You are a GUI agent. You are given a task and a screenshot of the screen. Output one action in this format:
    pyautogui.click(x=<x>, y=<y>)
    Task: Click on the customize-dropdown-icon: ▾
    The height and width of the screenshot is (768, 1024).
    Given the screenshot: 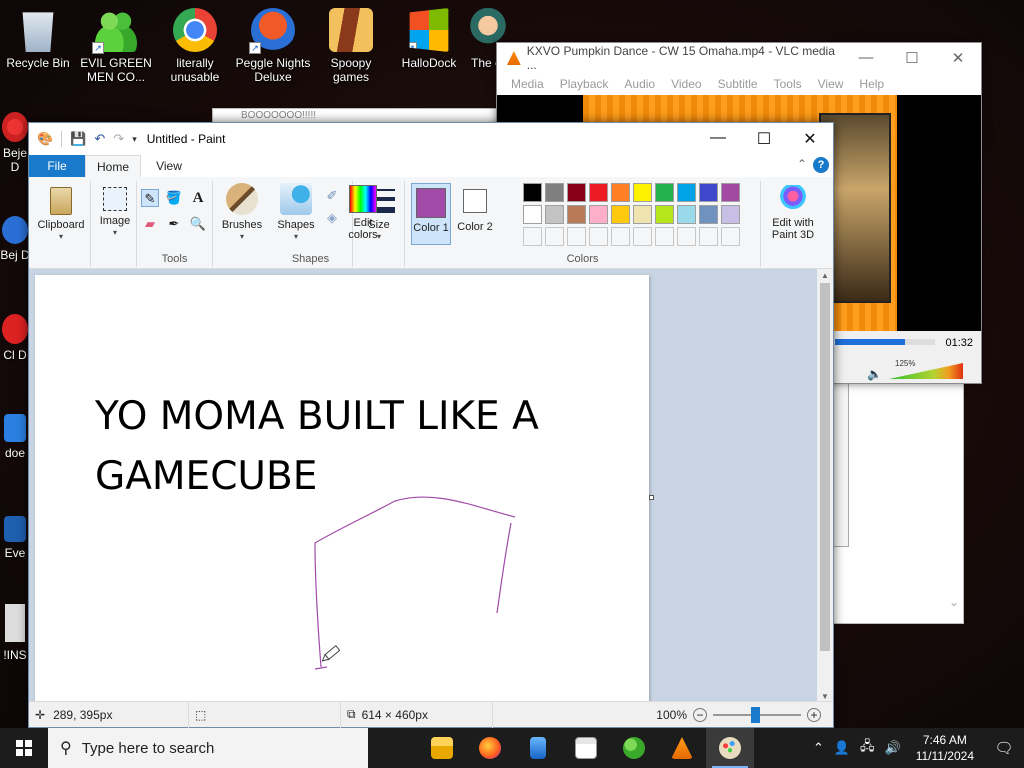 What is the action you would take?
    pyautogui.click(x=134, y=139)
    